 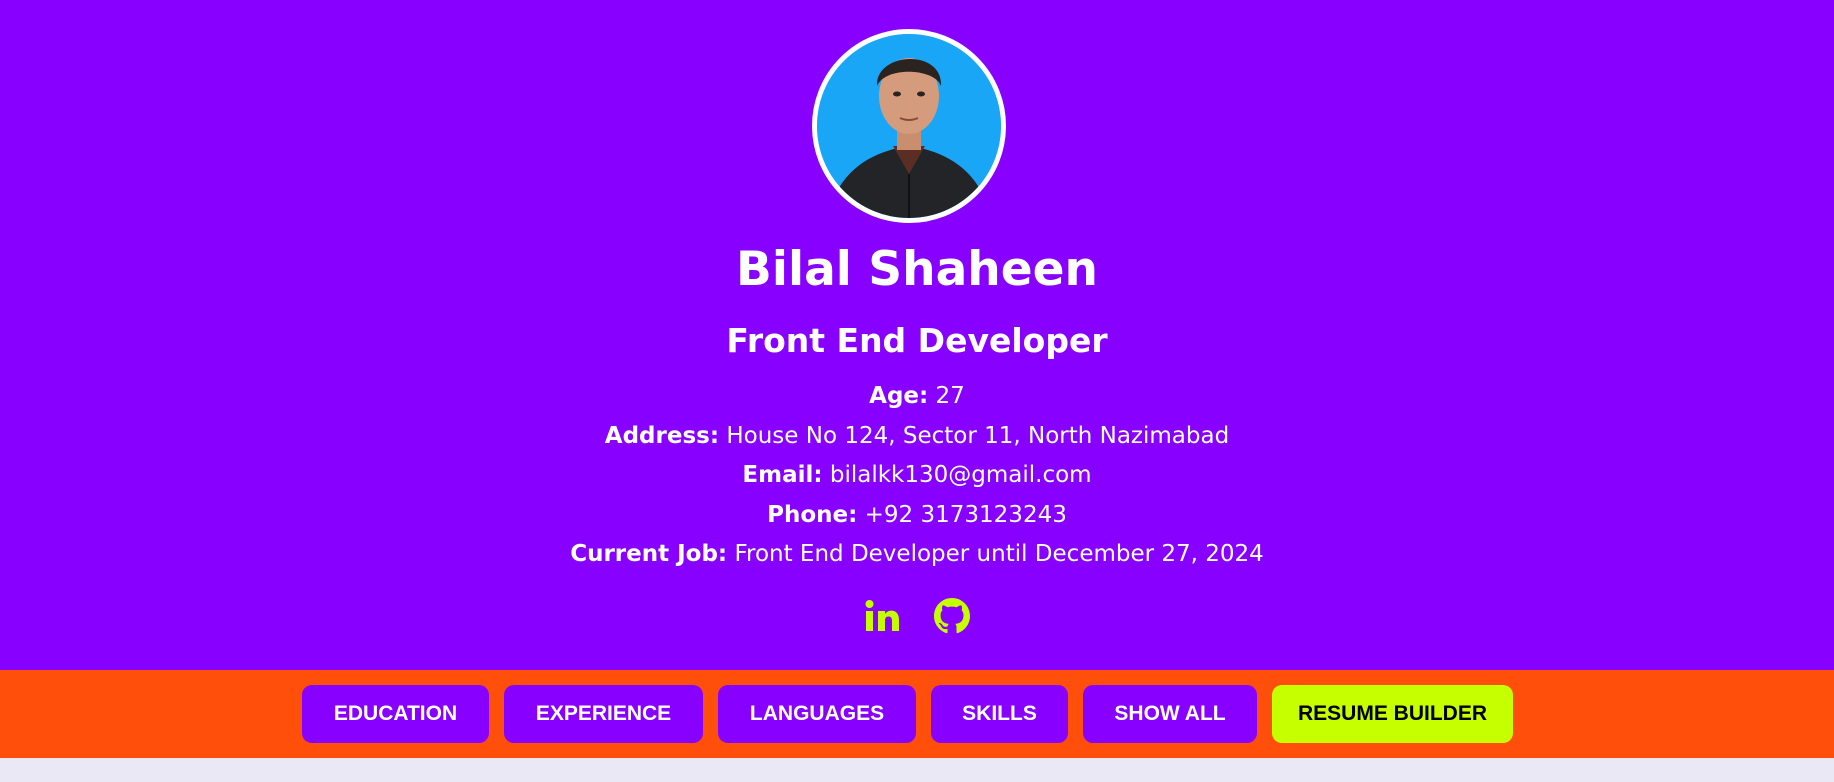 What do you see at coordinates (917, 340) in the screenshot?
I see `profile-title: Front End Developer` at bounding box center [917, 340].